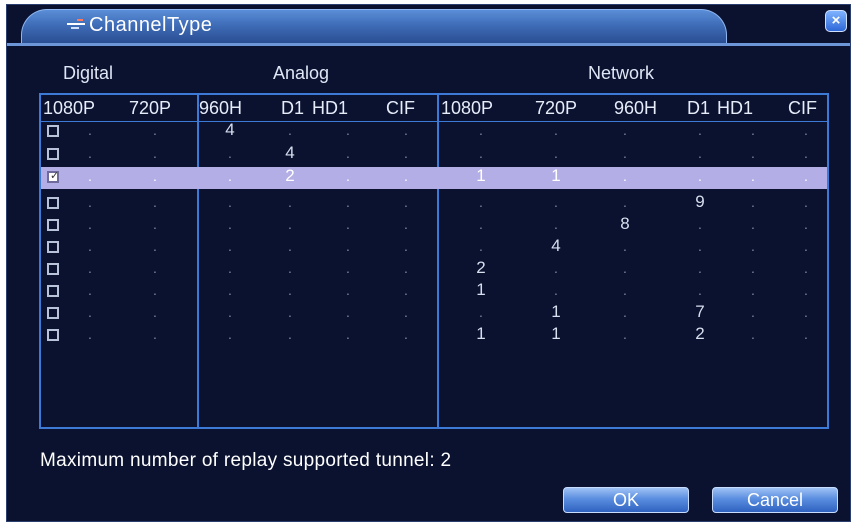 The width and height of the screenshot is (857, 525). I want to click on table-cell: 4, so click(556, 245).